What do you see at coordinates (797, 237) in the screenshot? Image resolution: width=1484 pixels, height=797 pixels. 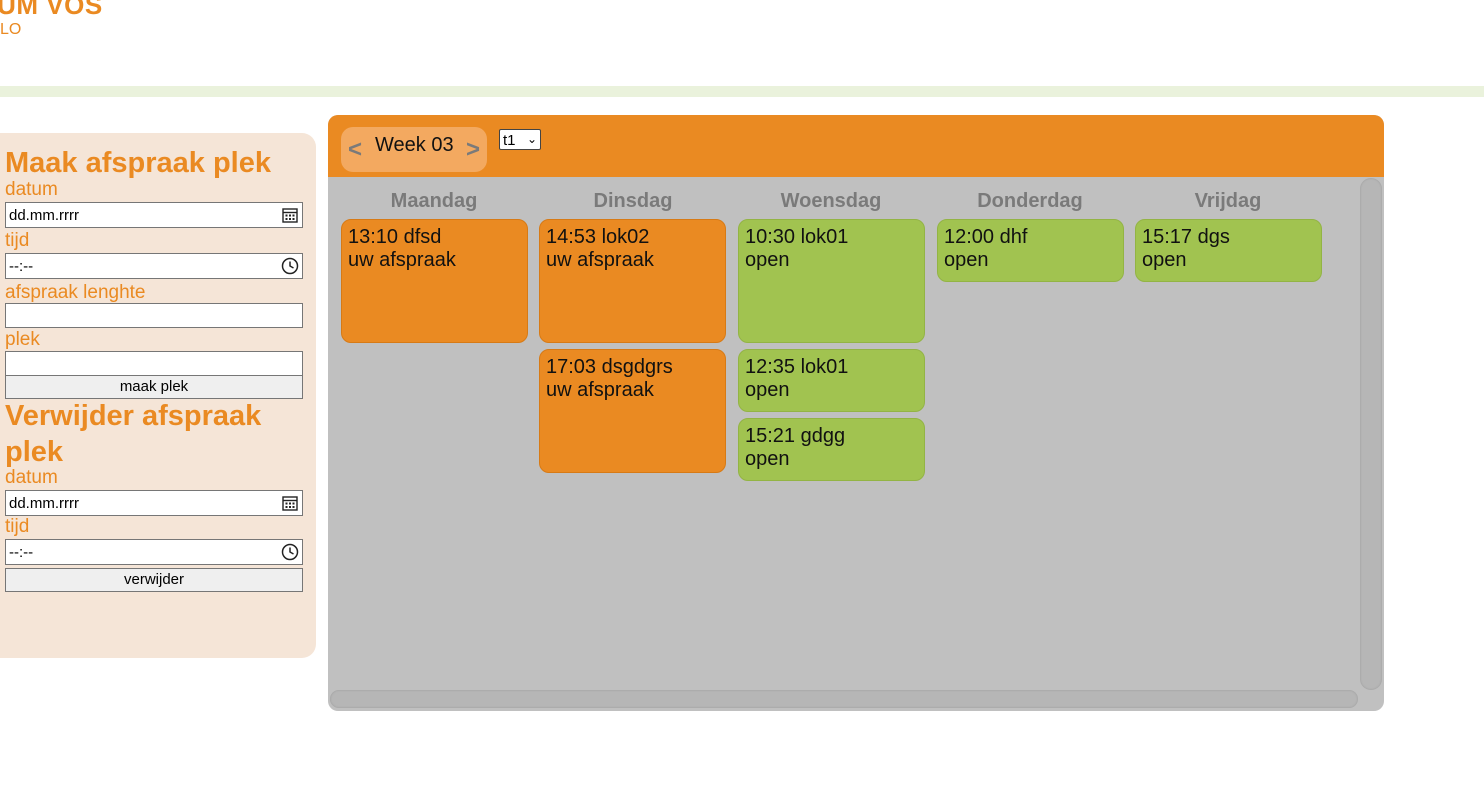 I see `appointment-title: 10:30 lok01` at bounding box center [797, 237].